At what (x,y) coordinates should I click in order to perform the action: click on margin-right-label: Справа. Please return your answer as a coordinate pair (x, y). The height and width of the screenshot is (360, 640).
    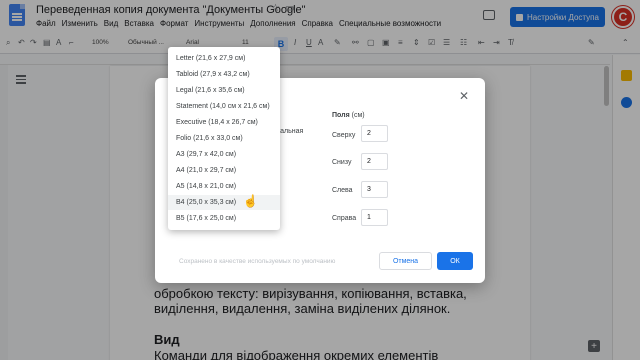
    Looking at the image, I should click on (344, 218).